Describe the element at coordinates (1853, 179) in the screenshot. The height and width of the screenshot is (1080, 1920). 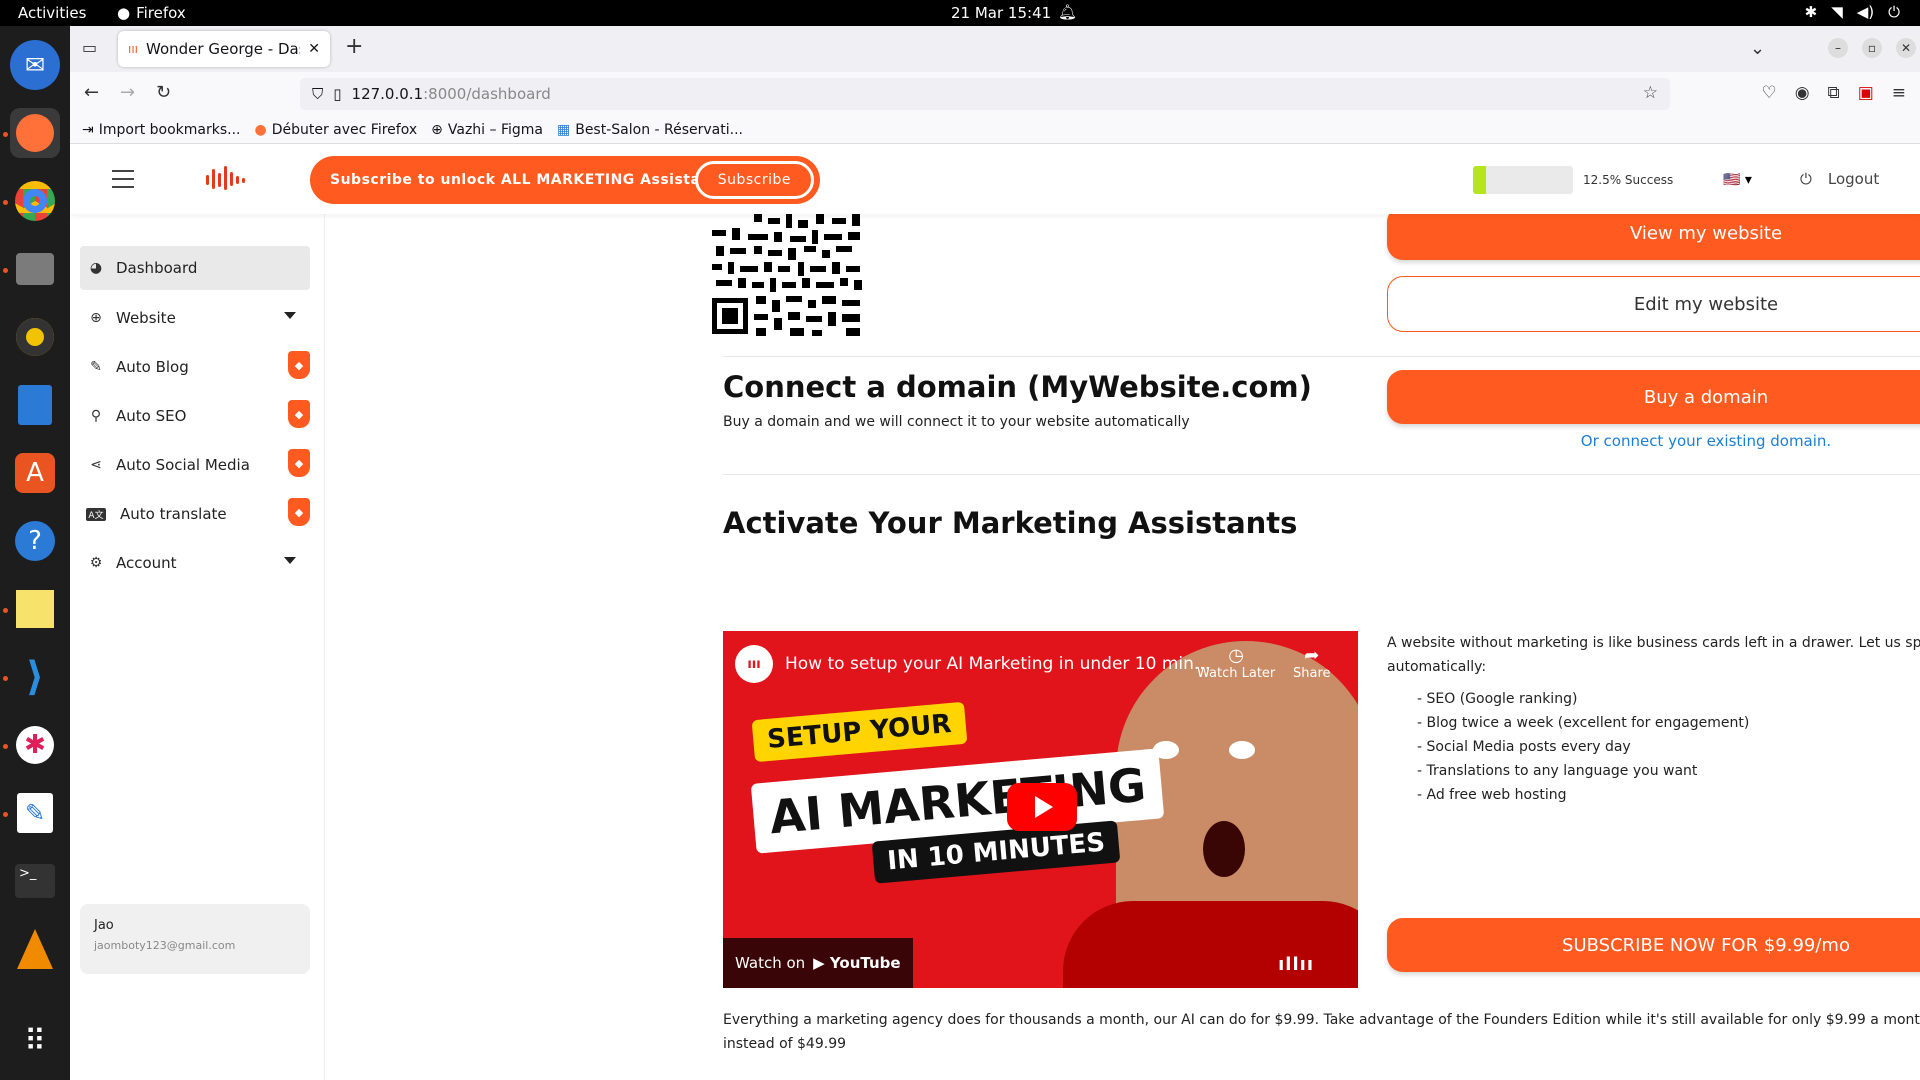
I see `logout-label: Logout` at that location.